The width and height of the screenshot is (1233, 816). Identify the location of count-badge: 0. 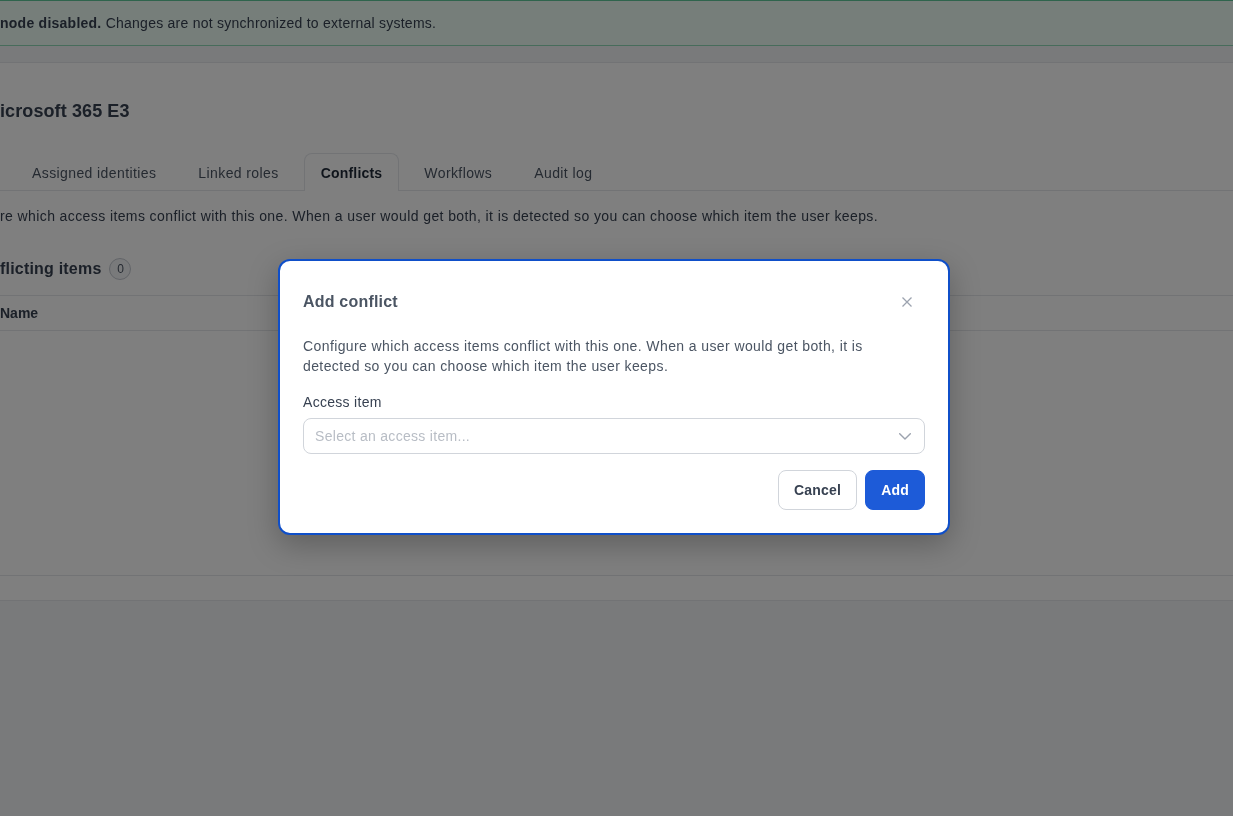
(120, 269).